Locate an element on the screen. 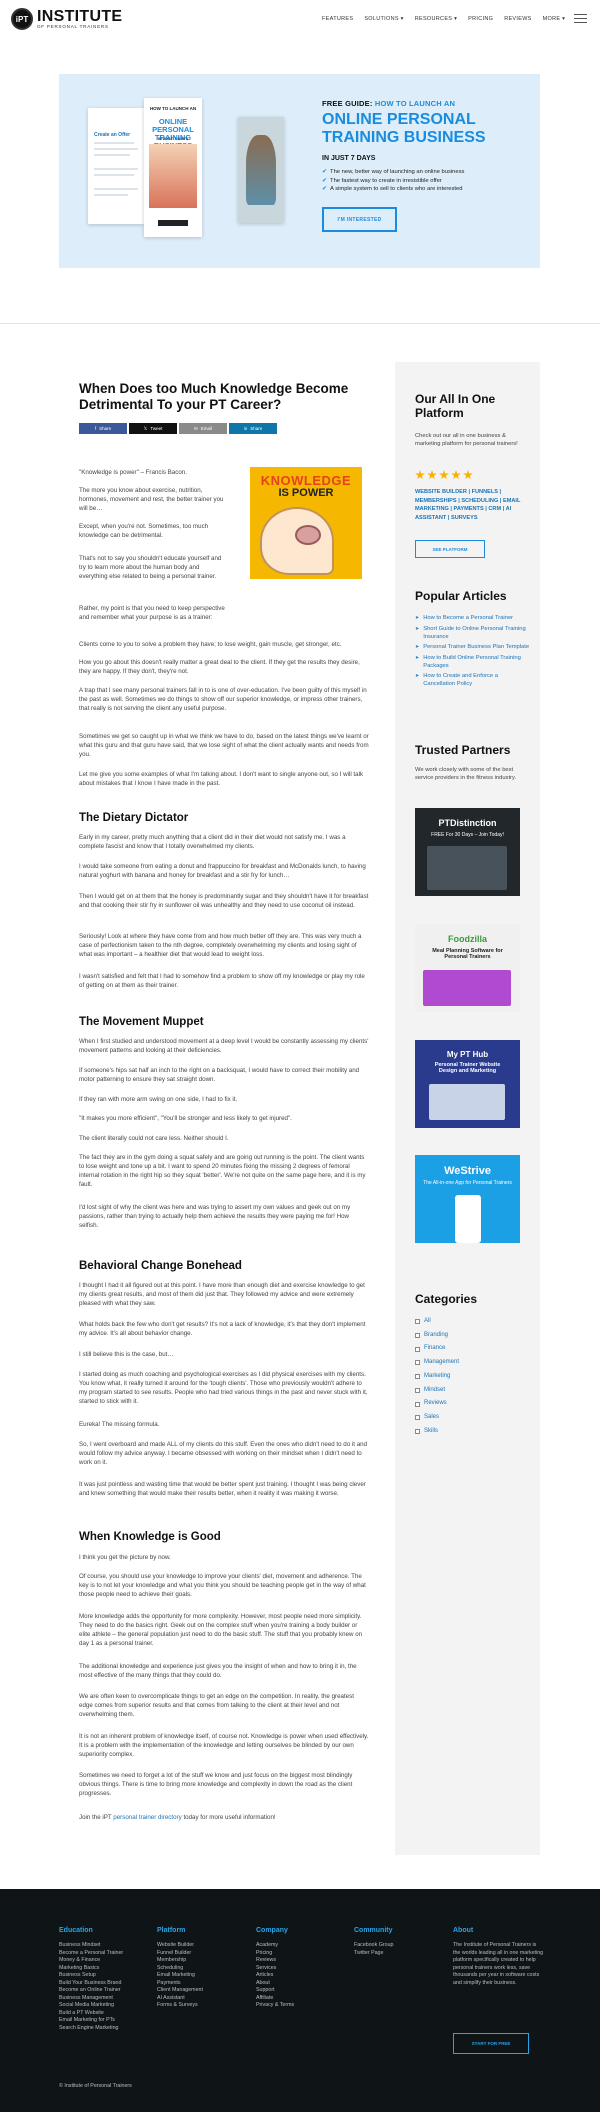 The image size is (600, 2112). facebook-icon: f is located at coordinates (95, 428).